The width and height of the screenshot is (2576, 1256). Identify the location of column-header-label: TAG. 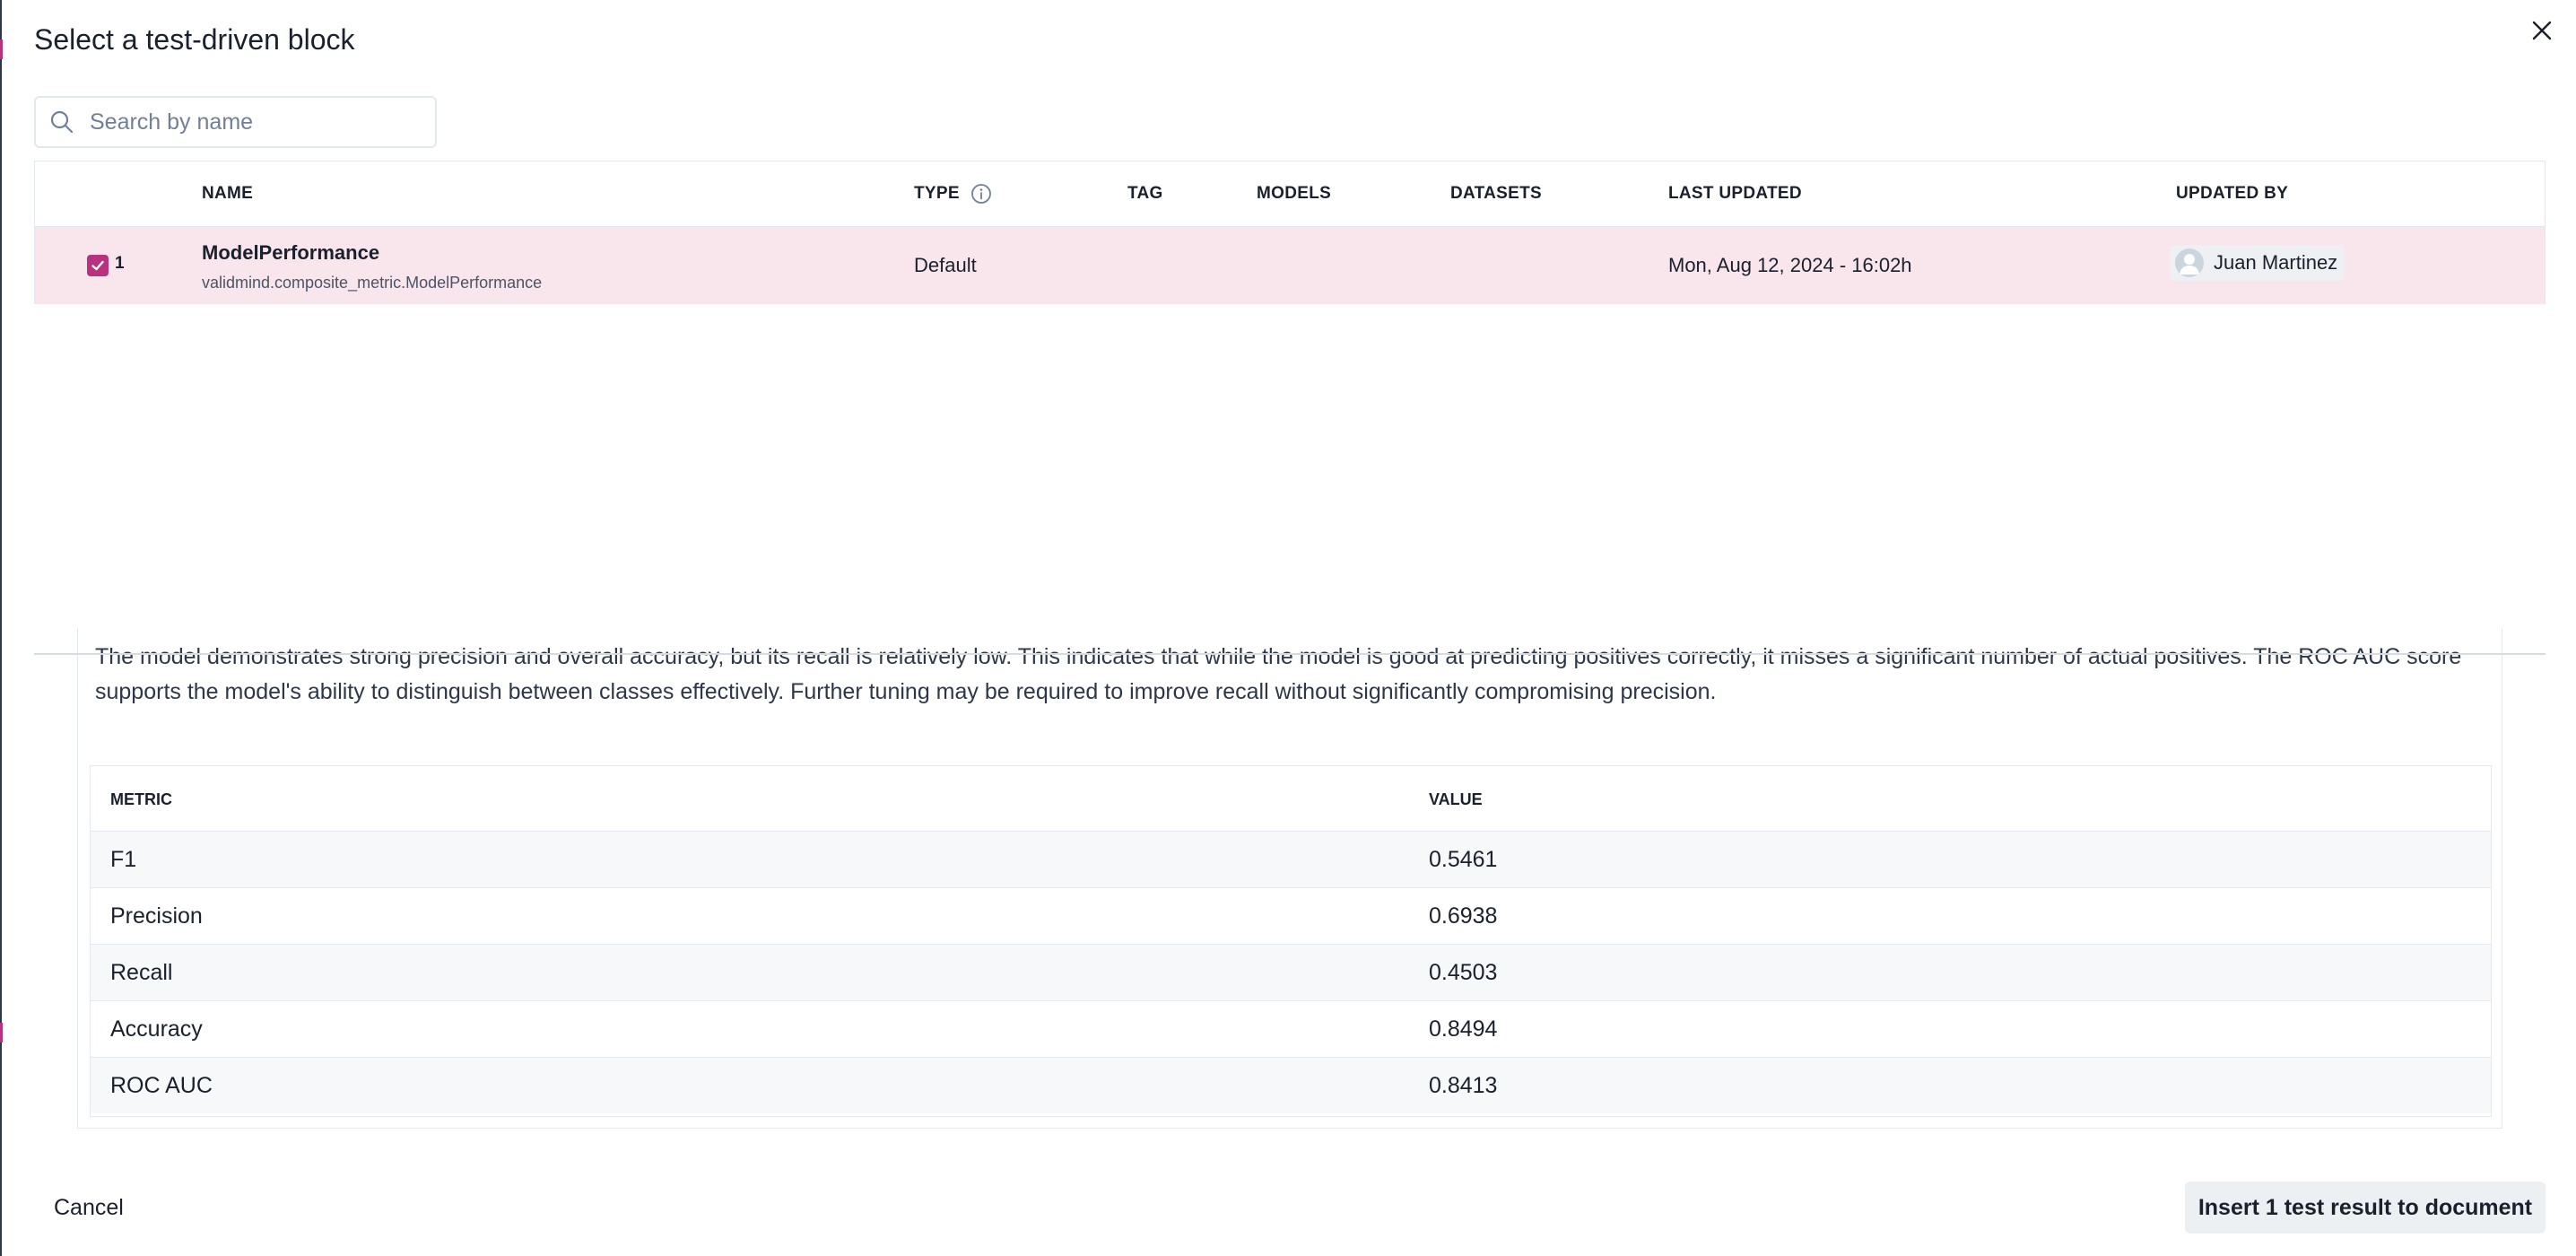
(1145, 193).